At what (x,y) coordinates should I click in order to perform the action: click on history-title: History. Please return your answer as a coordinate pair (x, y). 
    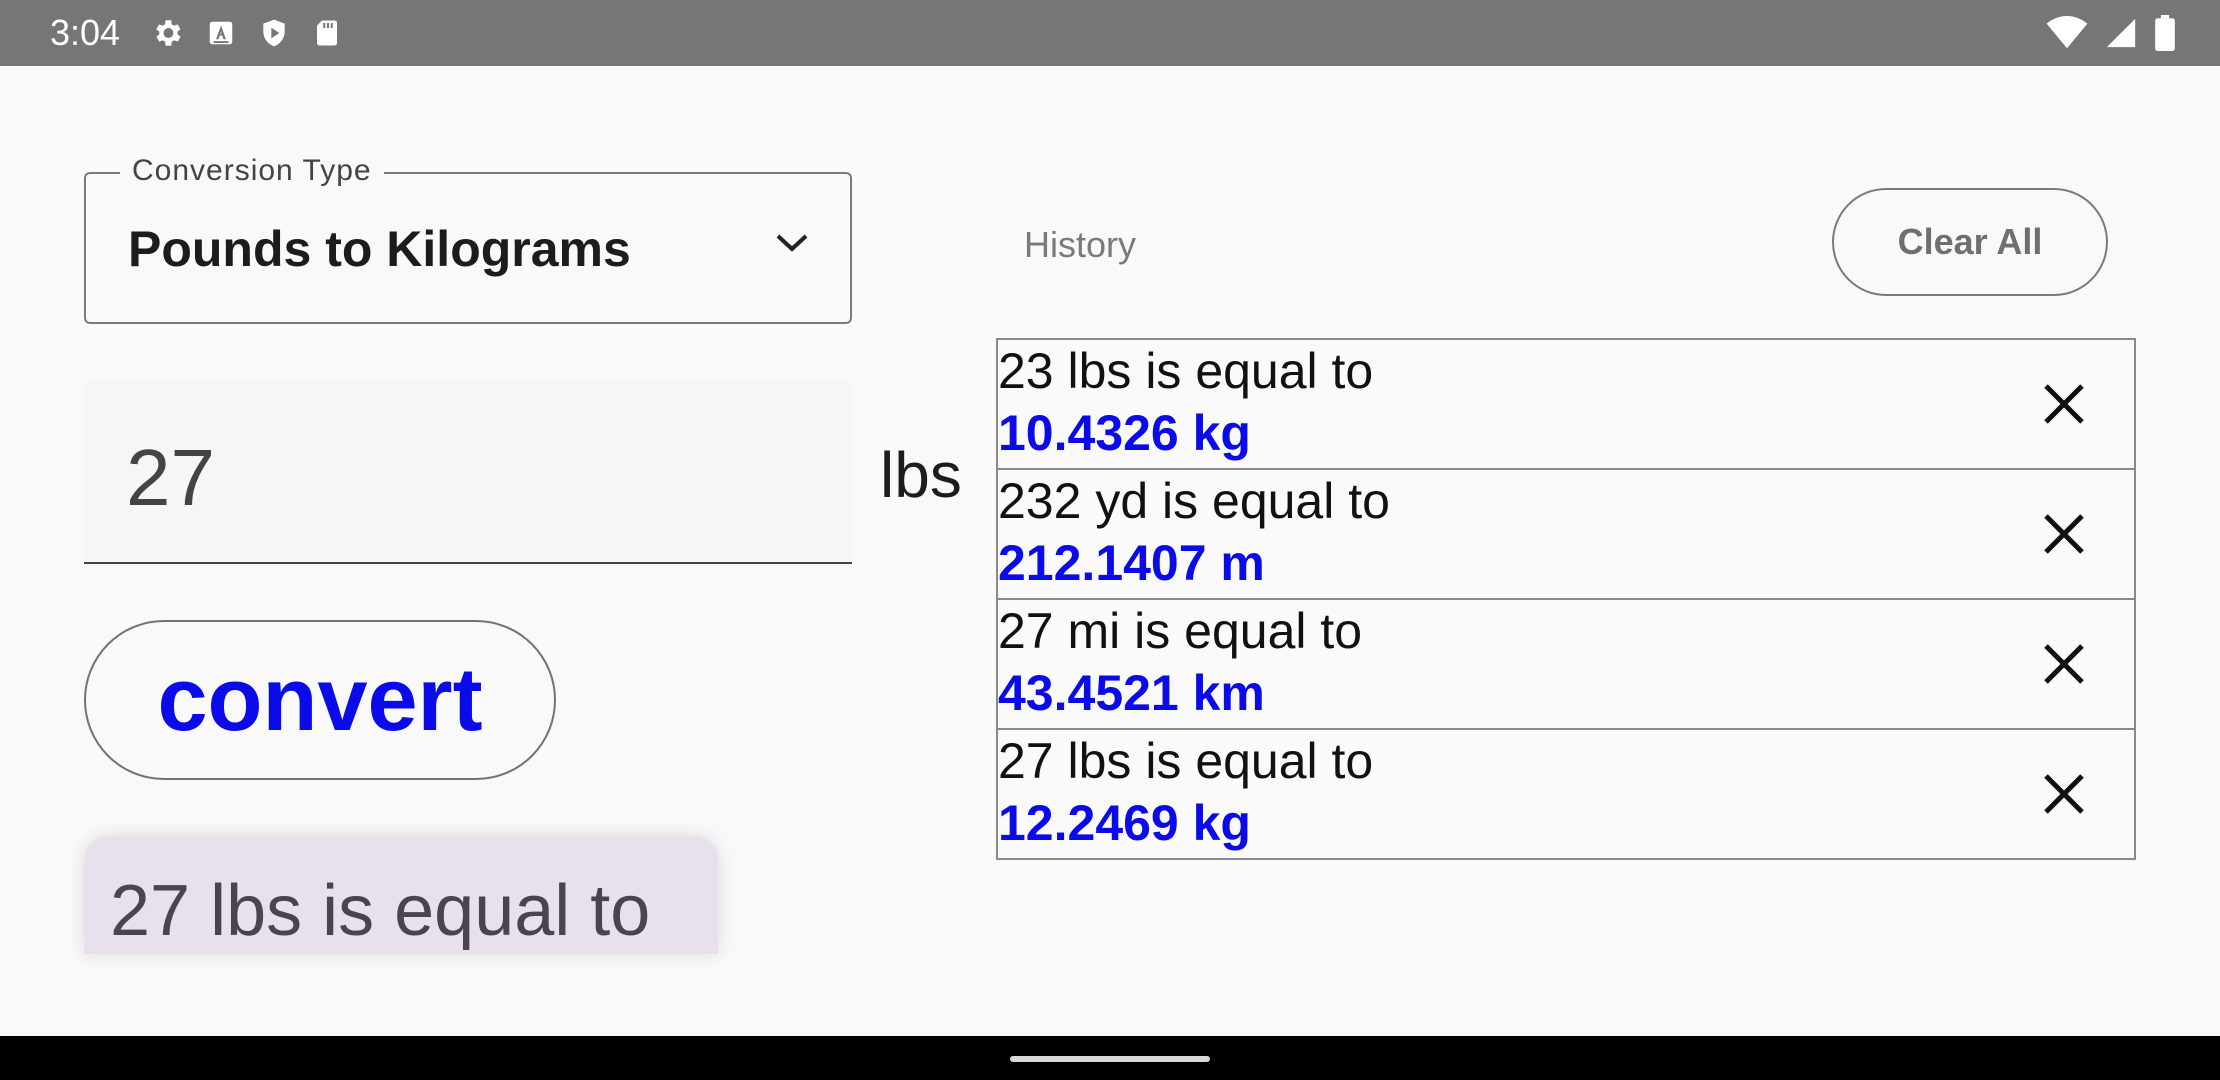
    Looking at the image, I should click on (1080, 244).